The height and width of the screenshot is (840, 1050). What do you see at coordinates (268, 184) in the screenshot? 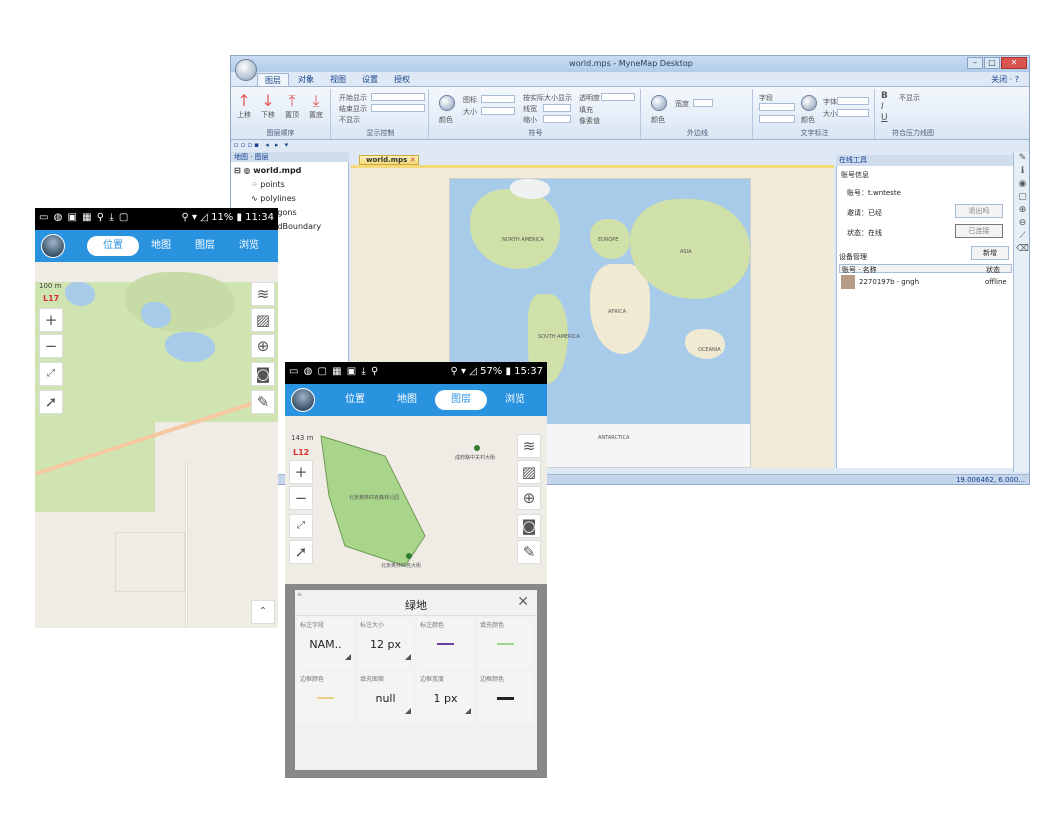
I see `layer-points: ⁘ points` at bounding box center [268, 184].